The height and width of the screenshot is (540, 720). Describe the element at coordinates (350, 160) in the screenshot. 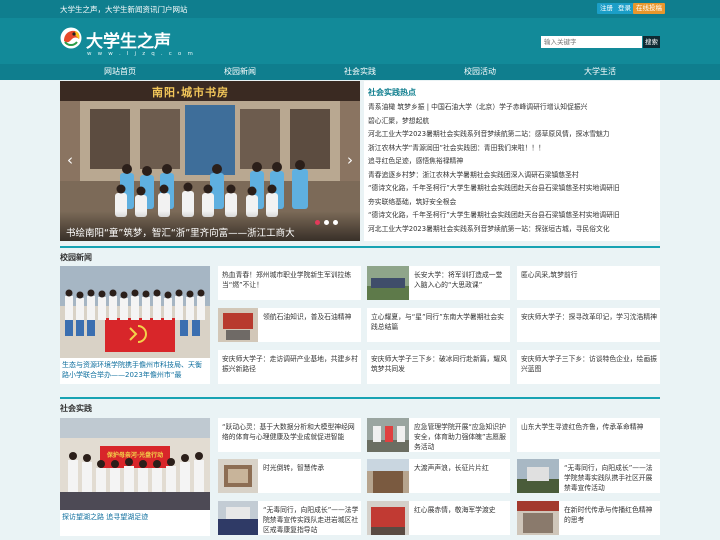

I see `slider-next-arrow-icon: ›` at that location.